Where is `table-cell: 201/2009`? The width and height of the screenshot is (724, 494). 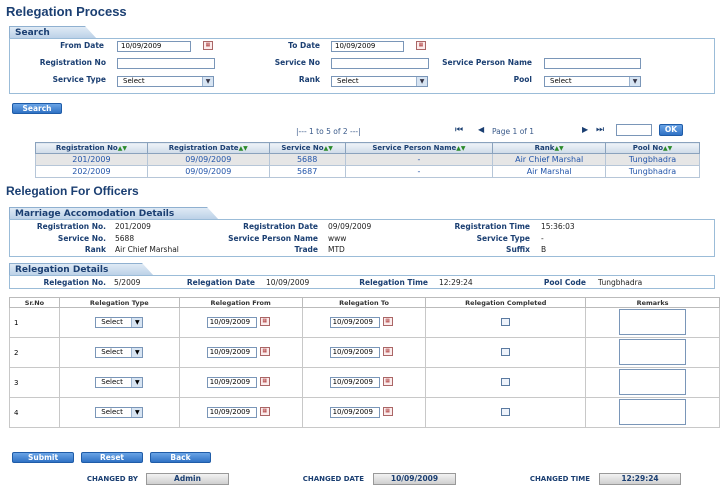 table-cell: 201/2009 is located at coordinates (91, 159).